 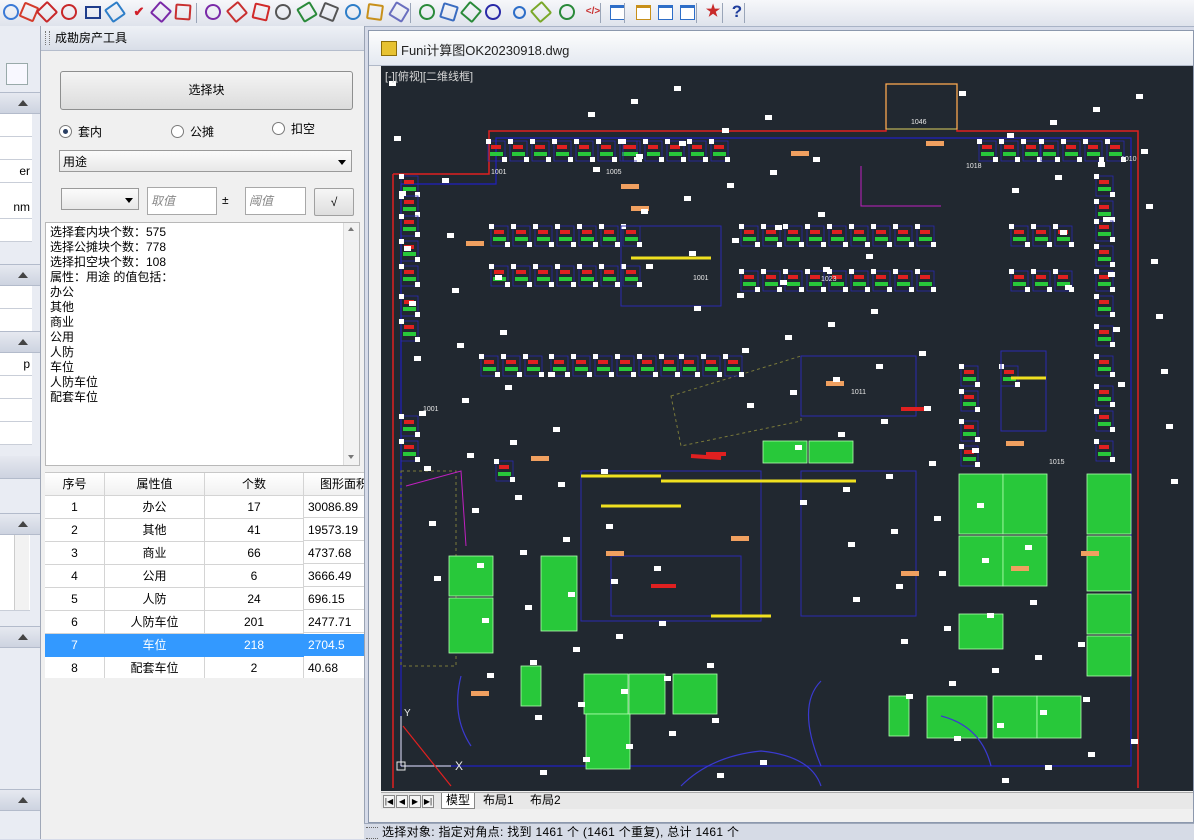 What do you see at coordinates (80, 131) in the screenshot?
I see `radio-inner: 套内` at bounding box center [80, 131].